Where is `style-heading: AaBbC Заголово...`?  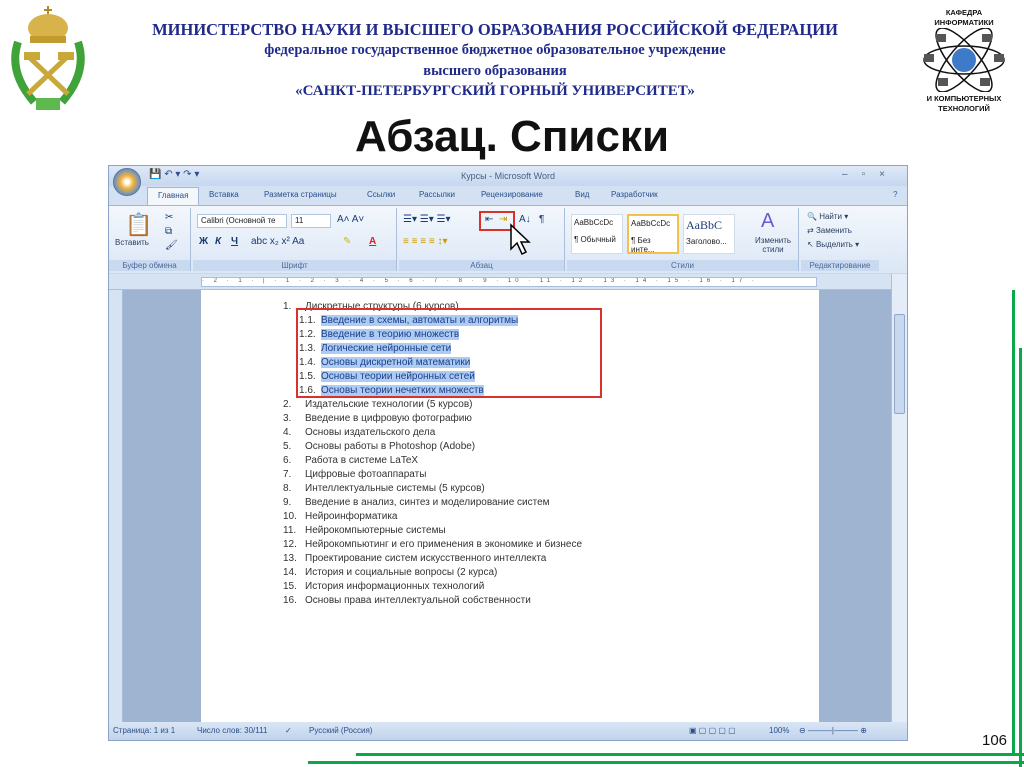
style-heading: AaBbC Заголово... is located at coordinates (709, 234).